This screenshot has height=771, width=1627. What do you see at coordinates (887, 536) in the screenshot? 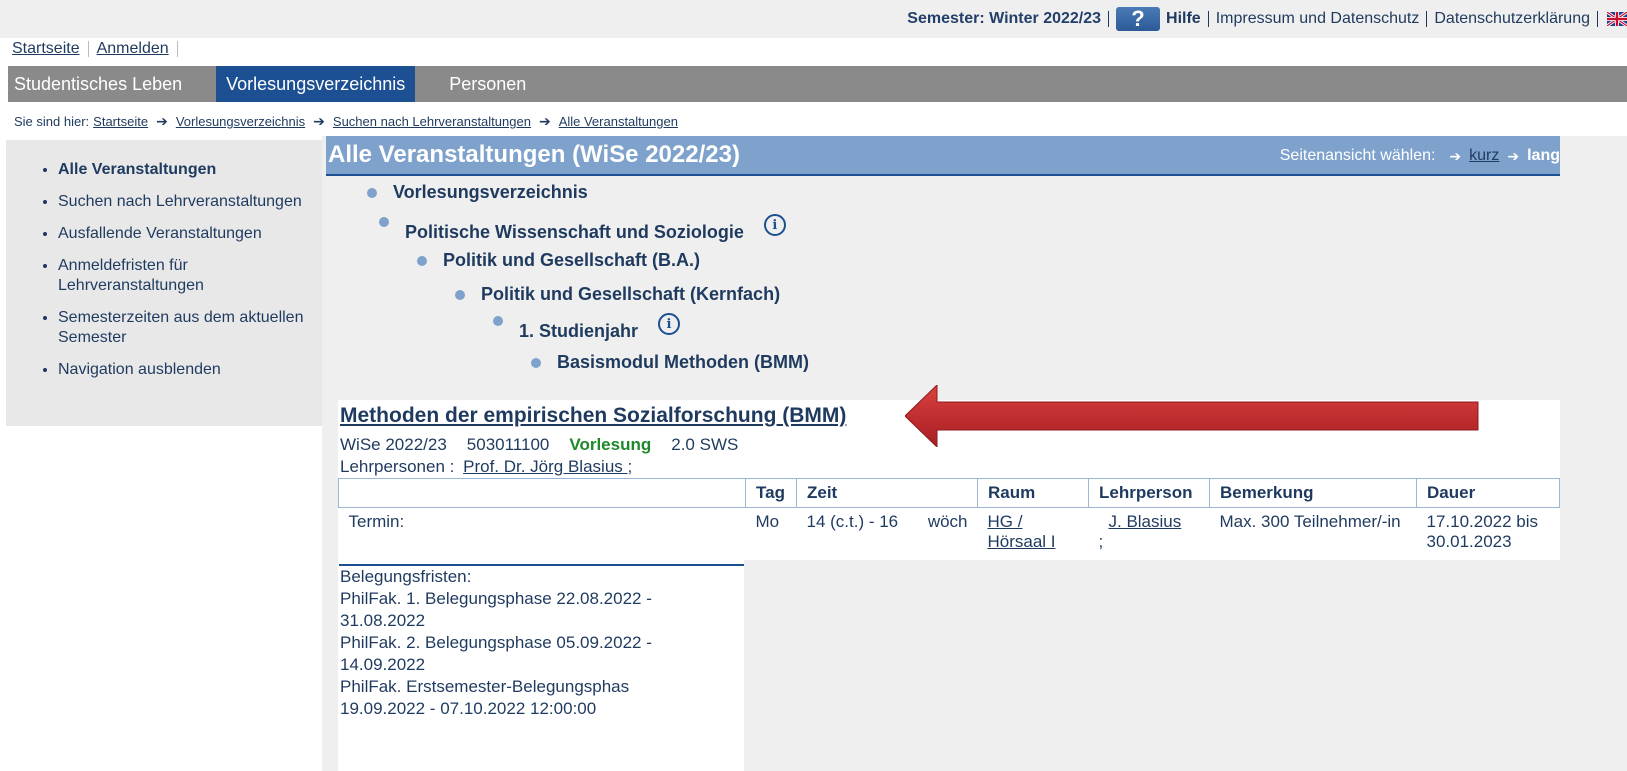
I see `zeit-cell: 14 (c.t.) - 16 wöch` at bounding box center [887, 536].